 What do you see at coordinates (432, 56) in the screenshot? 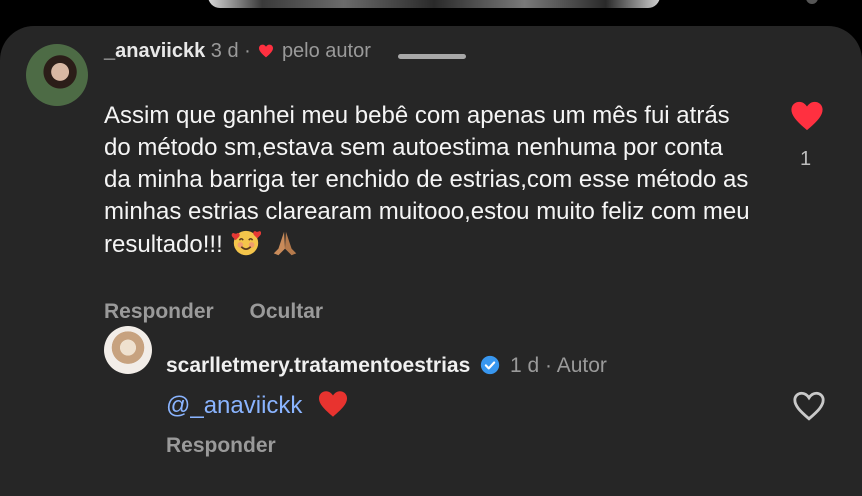
I see `drag-handle` at bounding box center [432, 56].